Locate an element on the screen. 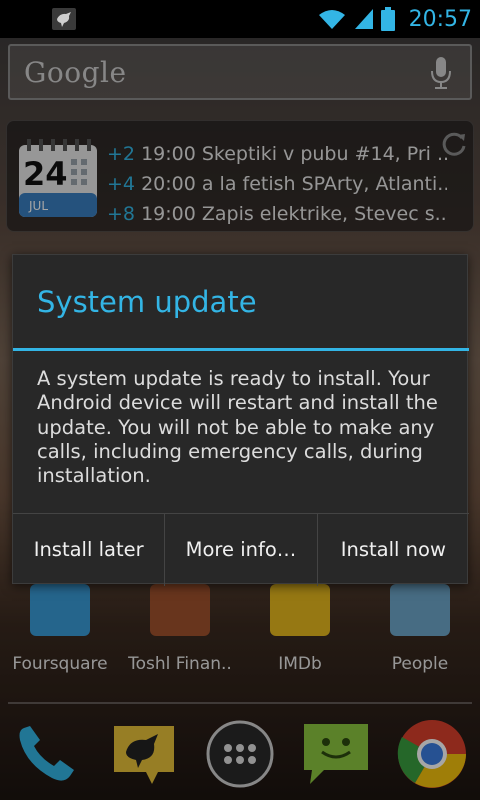 This screenshot has width=480, height=800. dialog-title: System update is located at coordinates (147, 302).